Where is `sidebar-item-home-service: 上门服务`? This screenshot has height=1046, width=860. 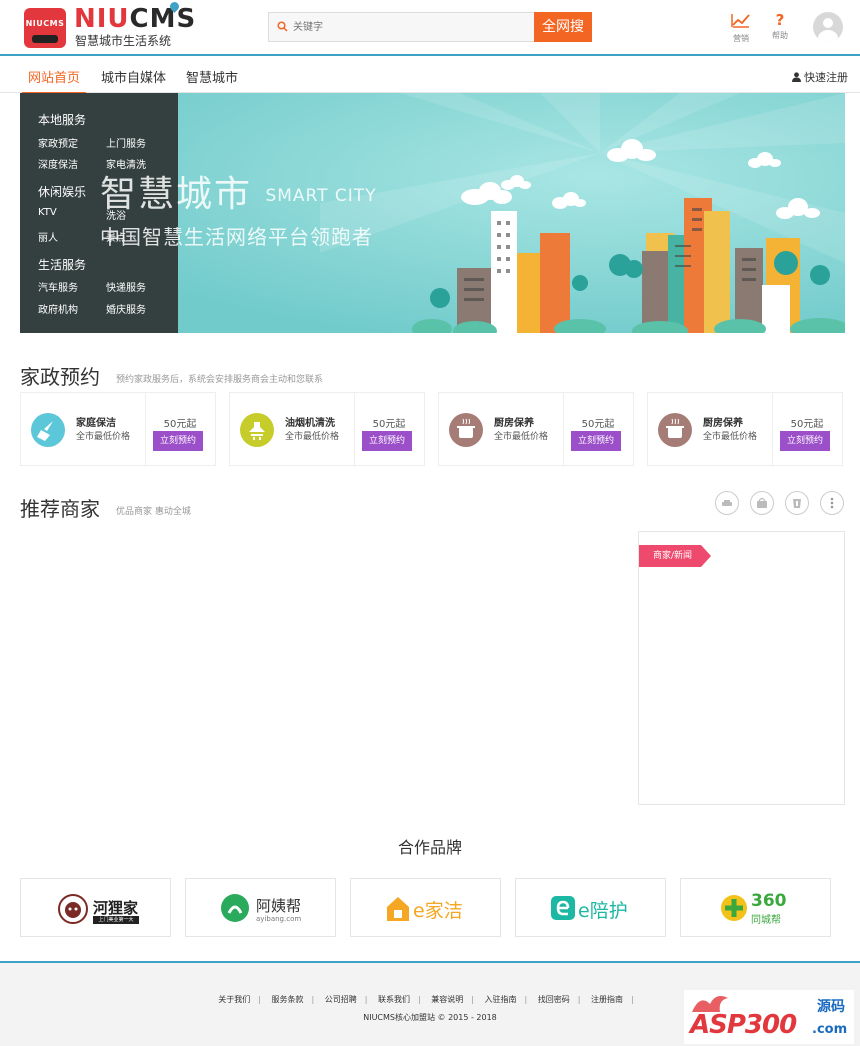 sidebar-item-home-service: 上门服务 is located at coordinates (126, 142).